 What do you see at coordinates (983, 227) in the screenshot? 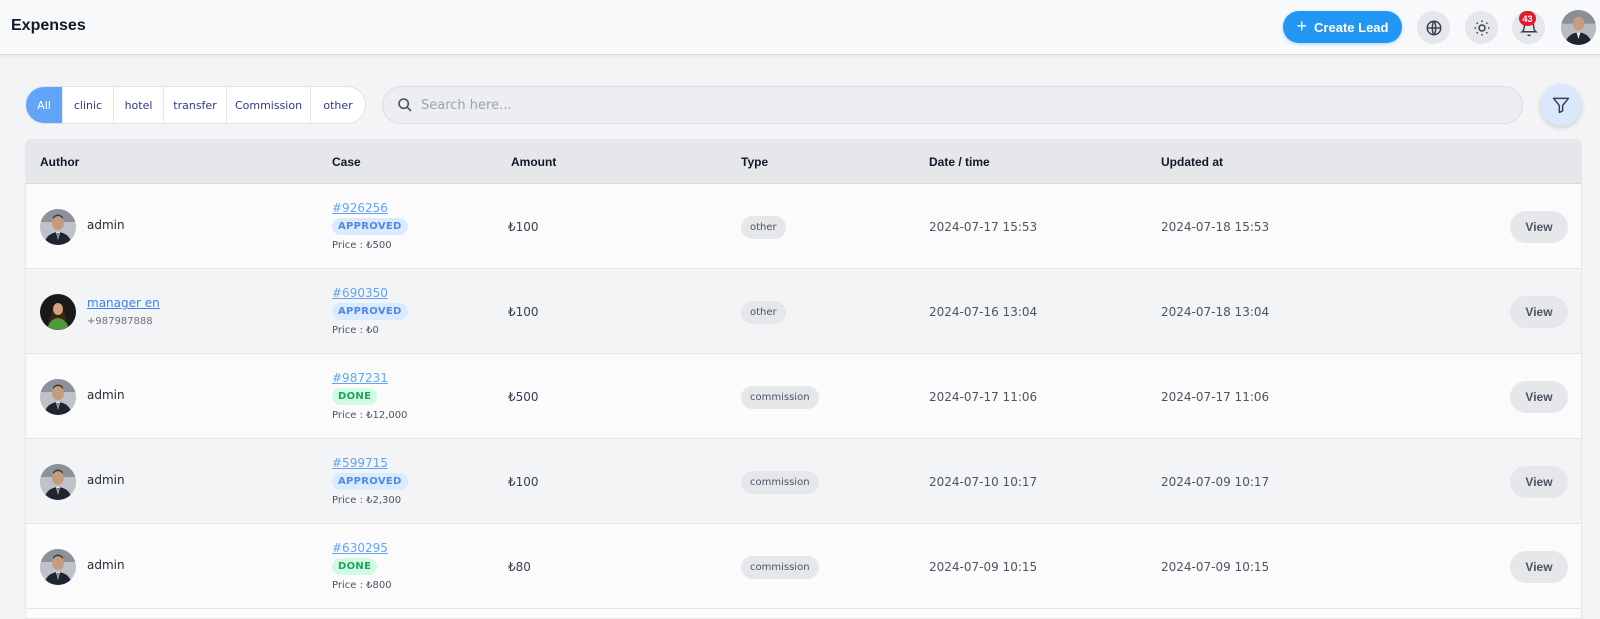
I see `date-time: 2024-07-17 15:53` at bounding box center [983, 227].